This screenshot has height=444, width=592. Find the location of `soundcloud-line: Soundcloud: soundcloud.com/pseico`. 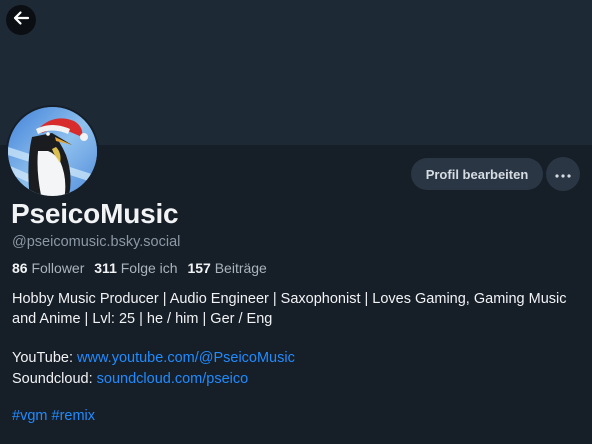

soundcloud-line: Soundcloud: soundcloud.com/pseico is located at coordinates (153, 379).